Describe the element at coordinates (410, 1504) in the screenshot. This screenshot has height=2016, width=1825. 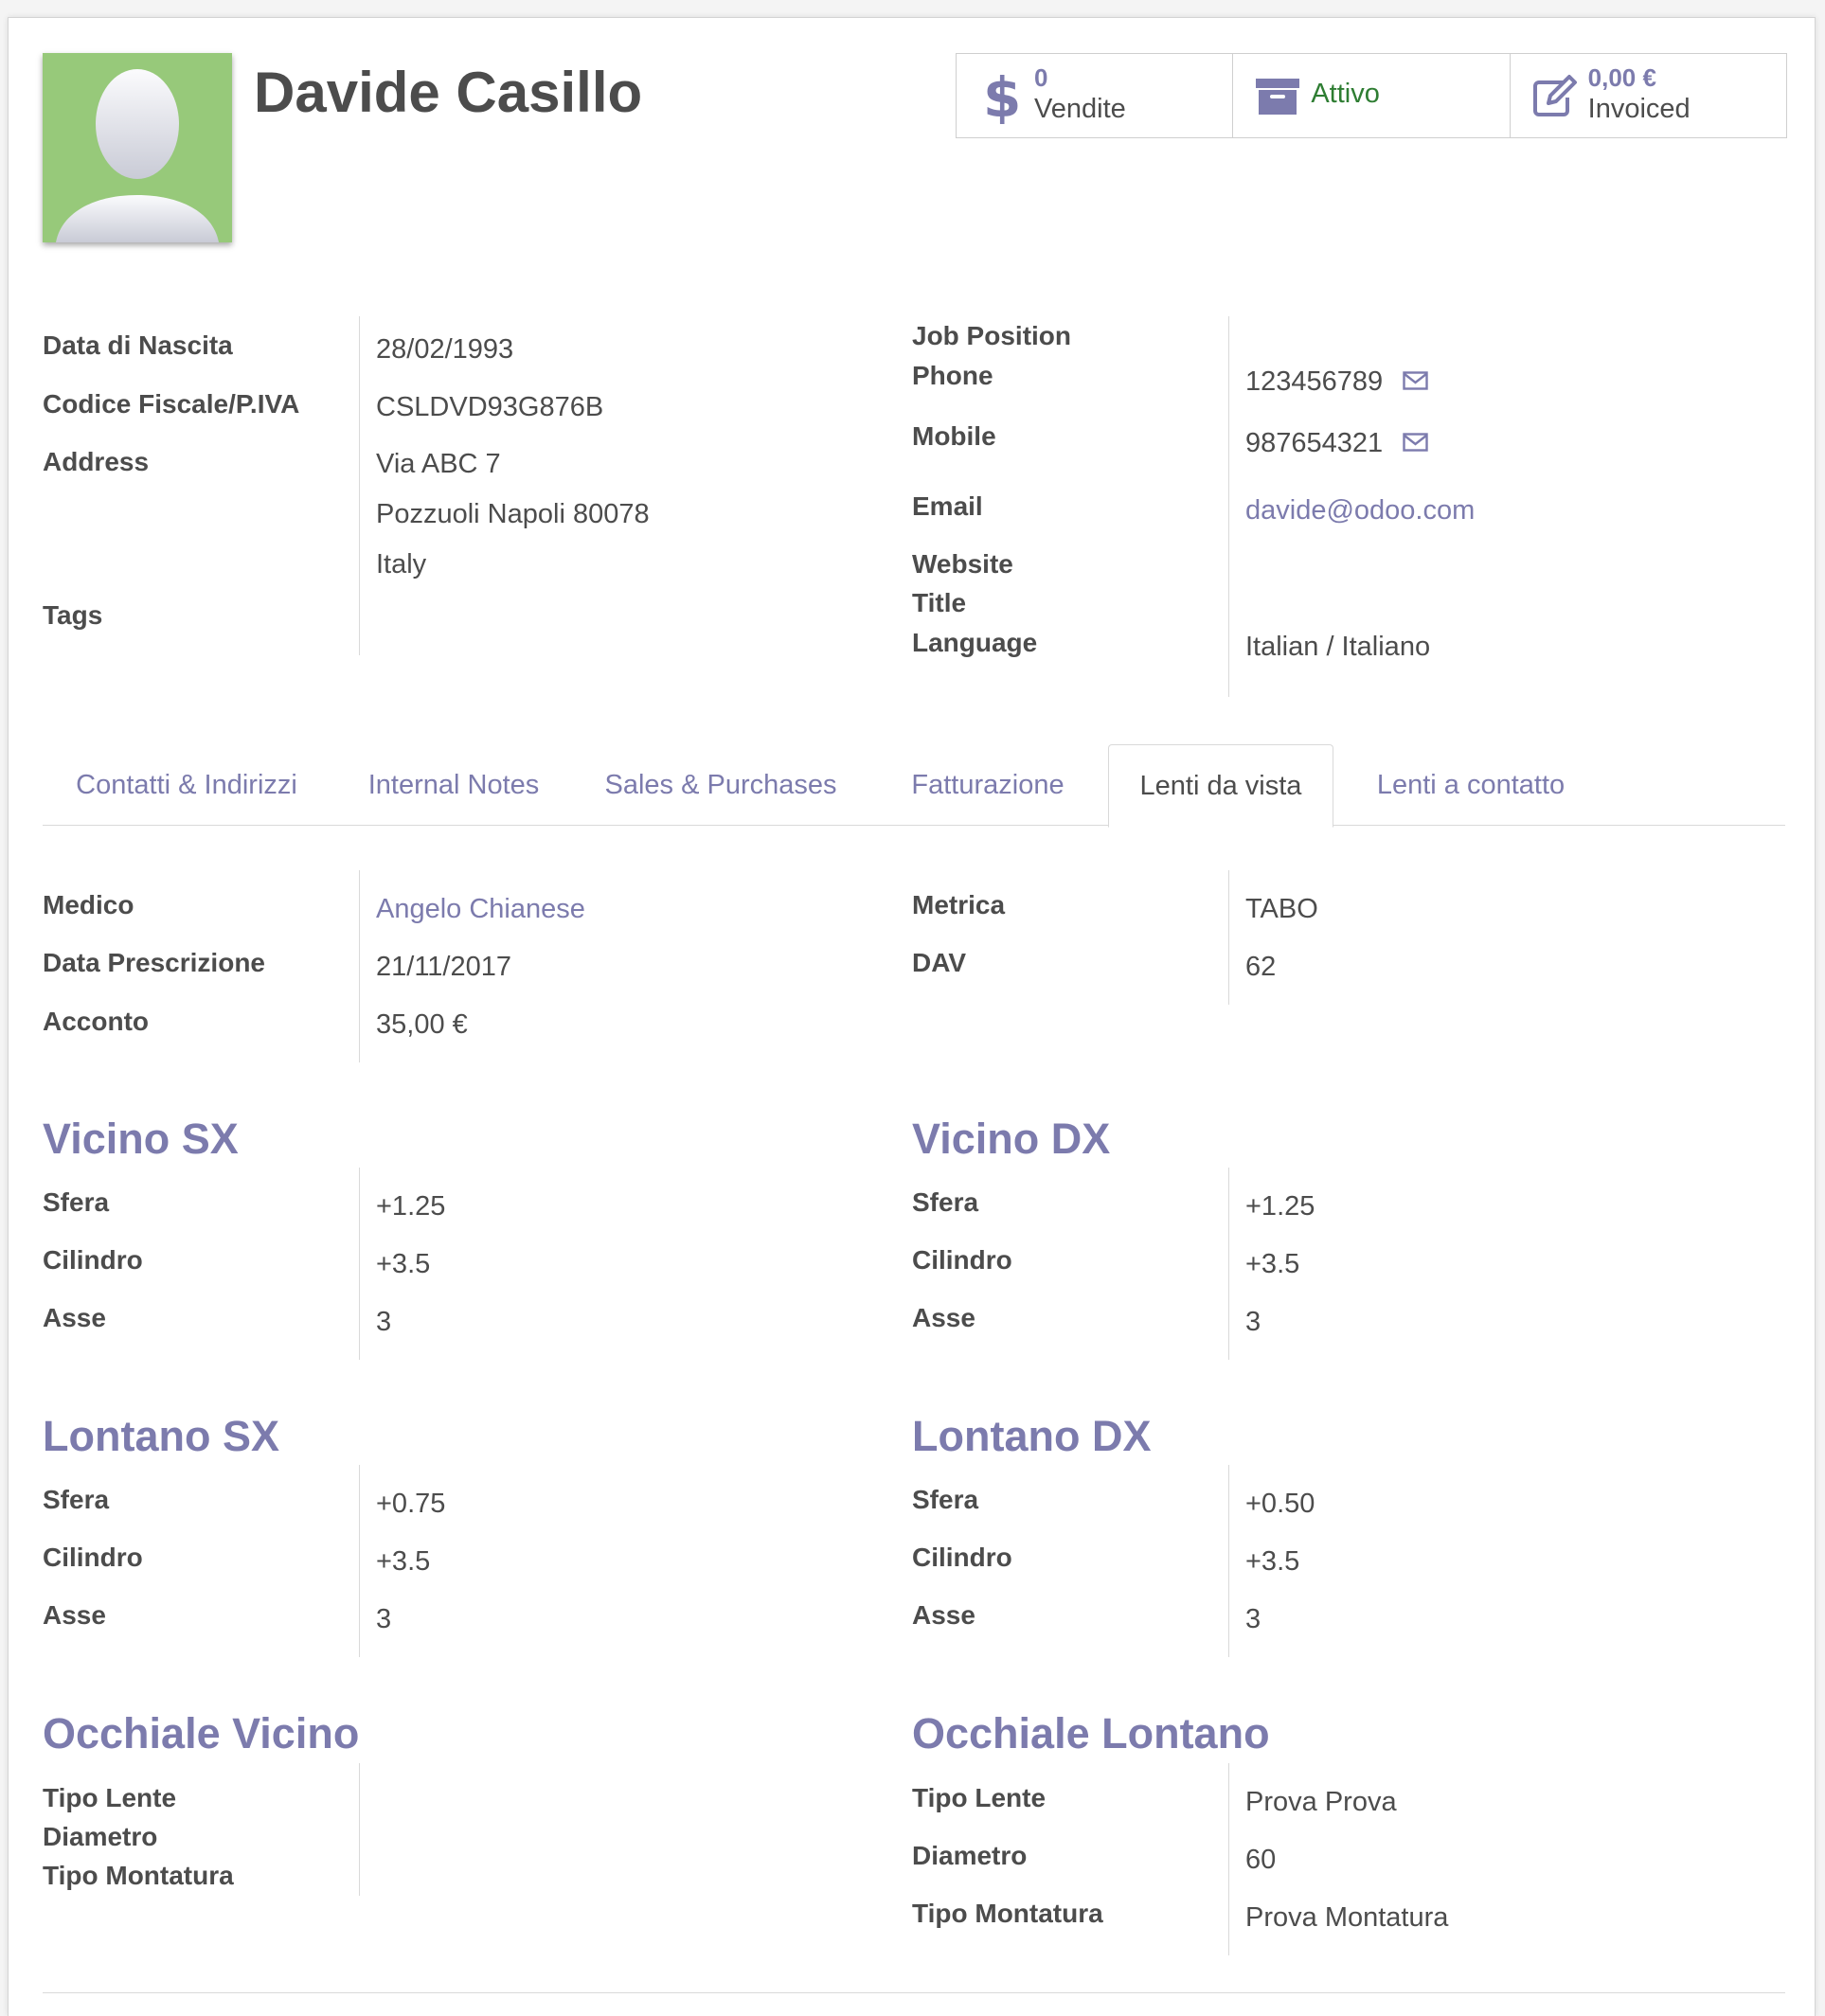
I see `far-left-sphere-value: +0.75` at that location.